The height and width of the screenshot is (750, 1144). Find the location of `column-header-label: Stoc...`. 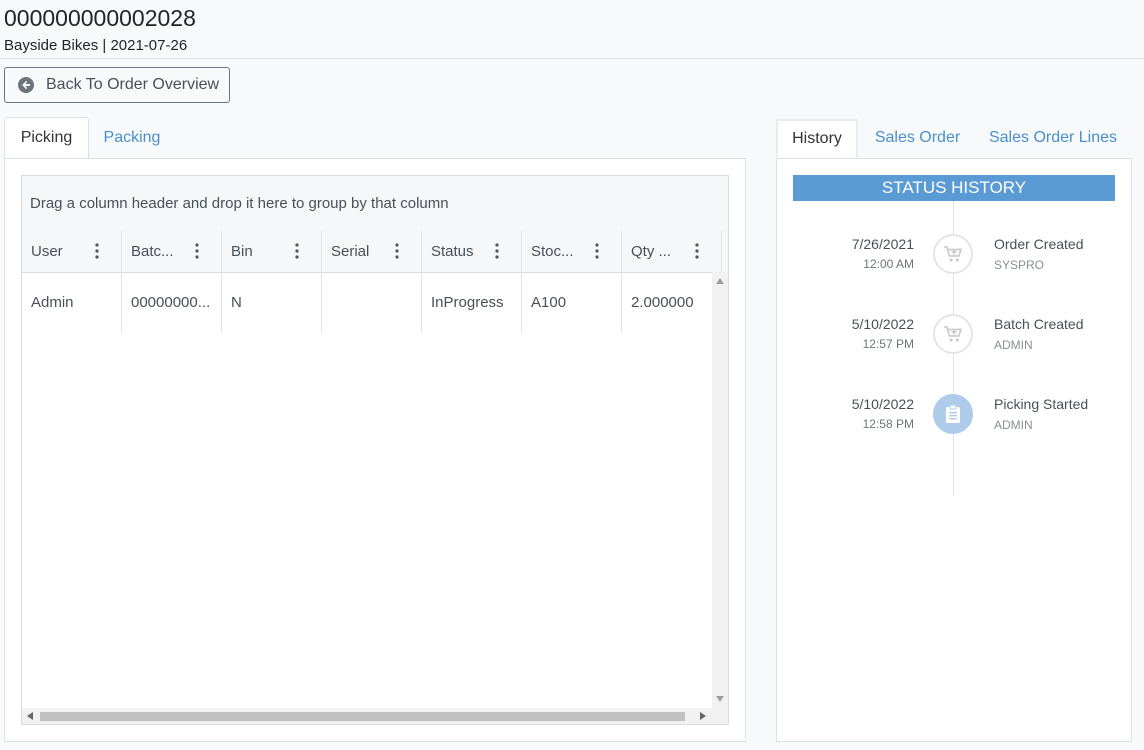

column-header-label: Stoc... is located at coordinates (552, 251).